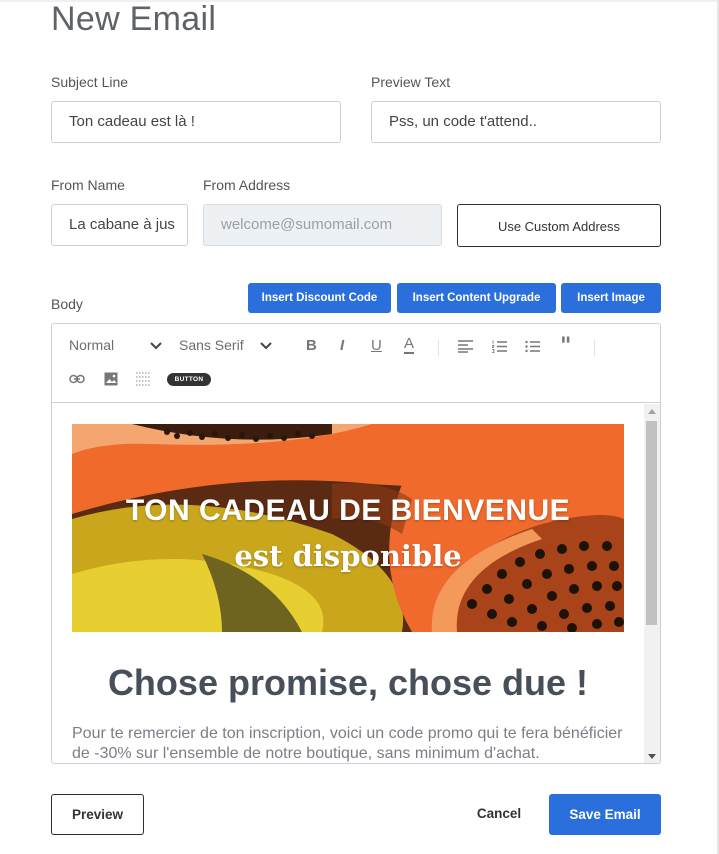 This screenshot has width=719, height=854. Describe the element at coordinates (134, 19) in the screenshot. I see `page-title: New Email` at that location.